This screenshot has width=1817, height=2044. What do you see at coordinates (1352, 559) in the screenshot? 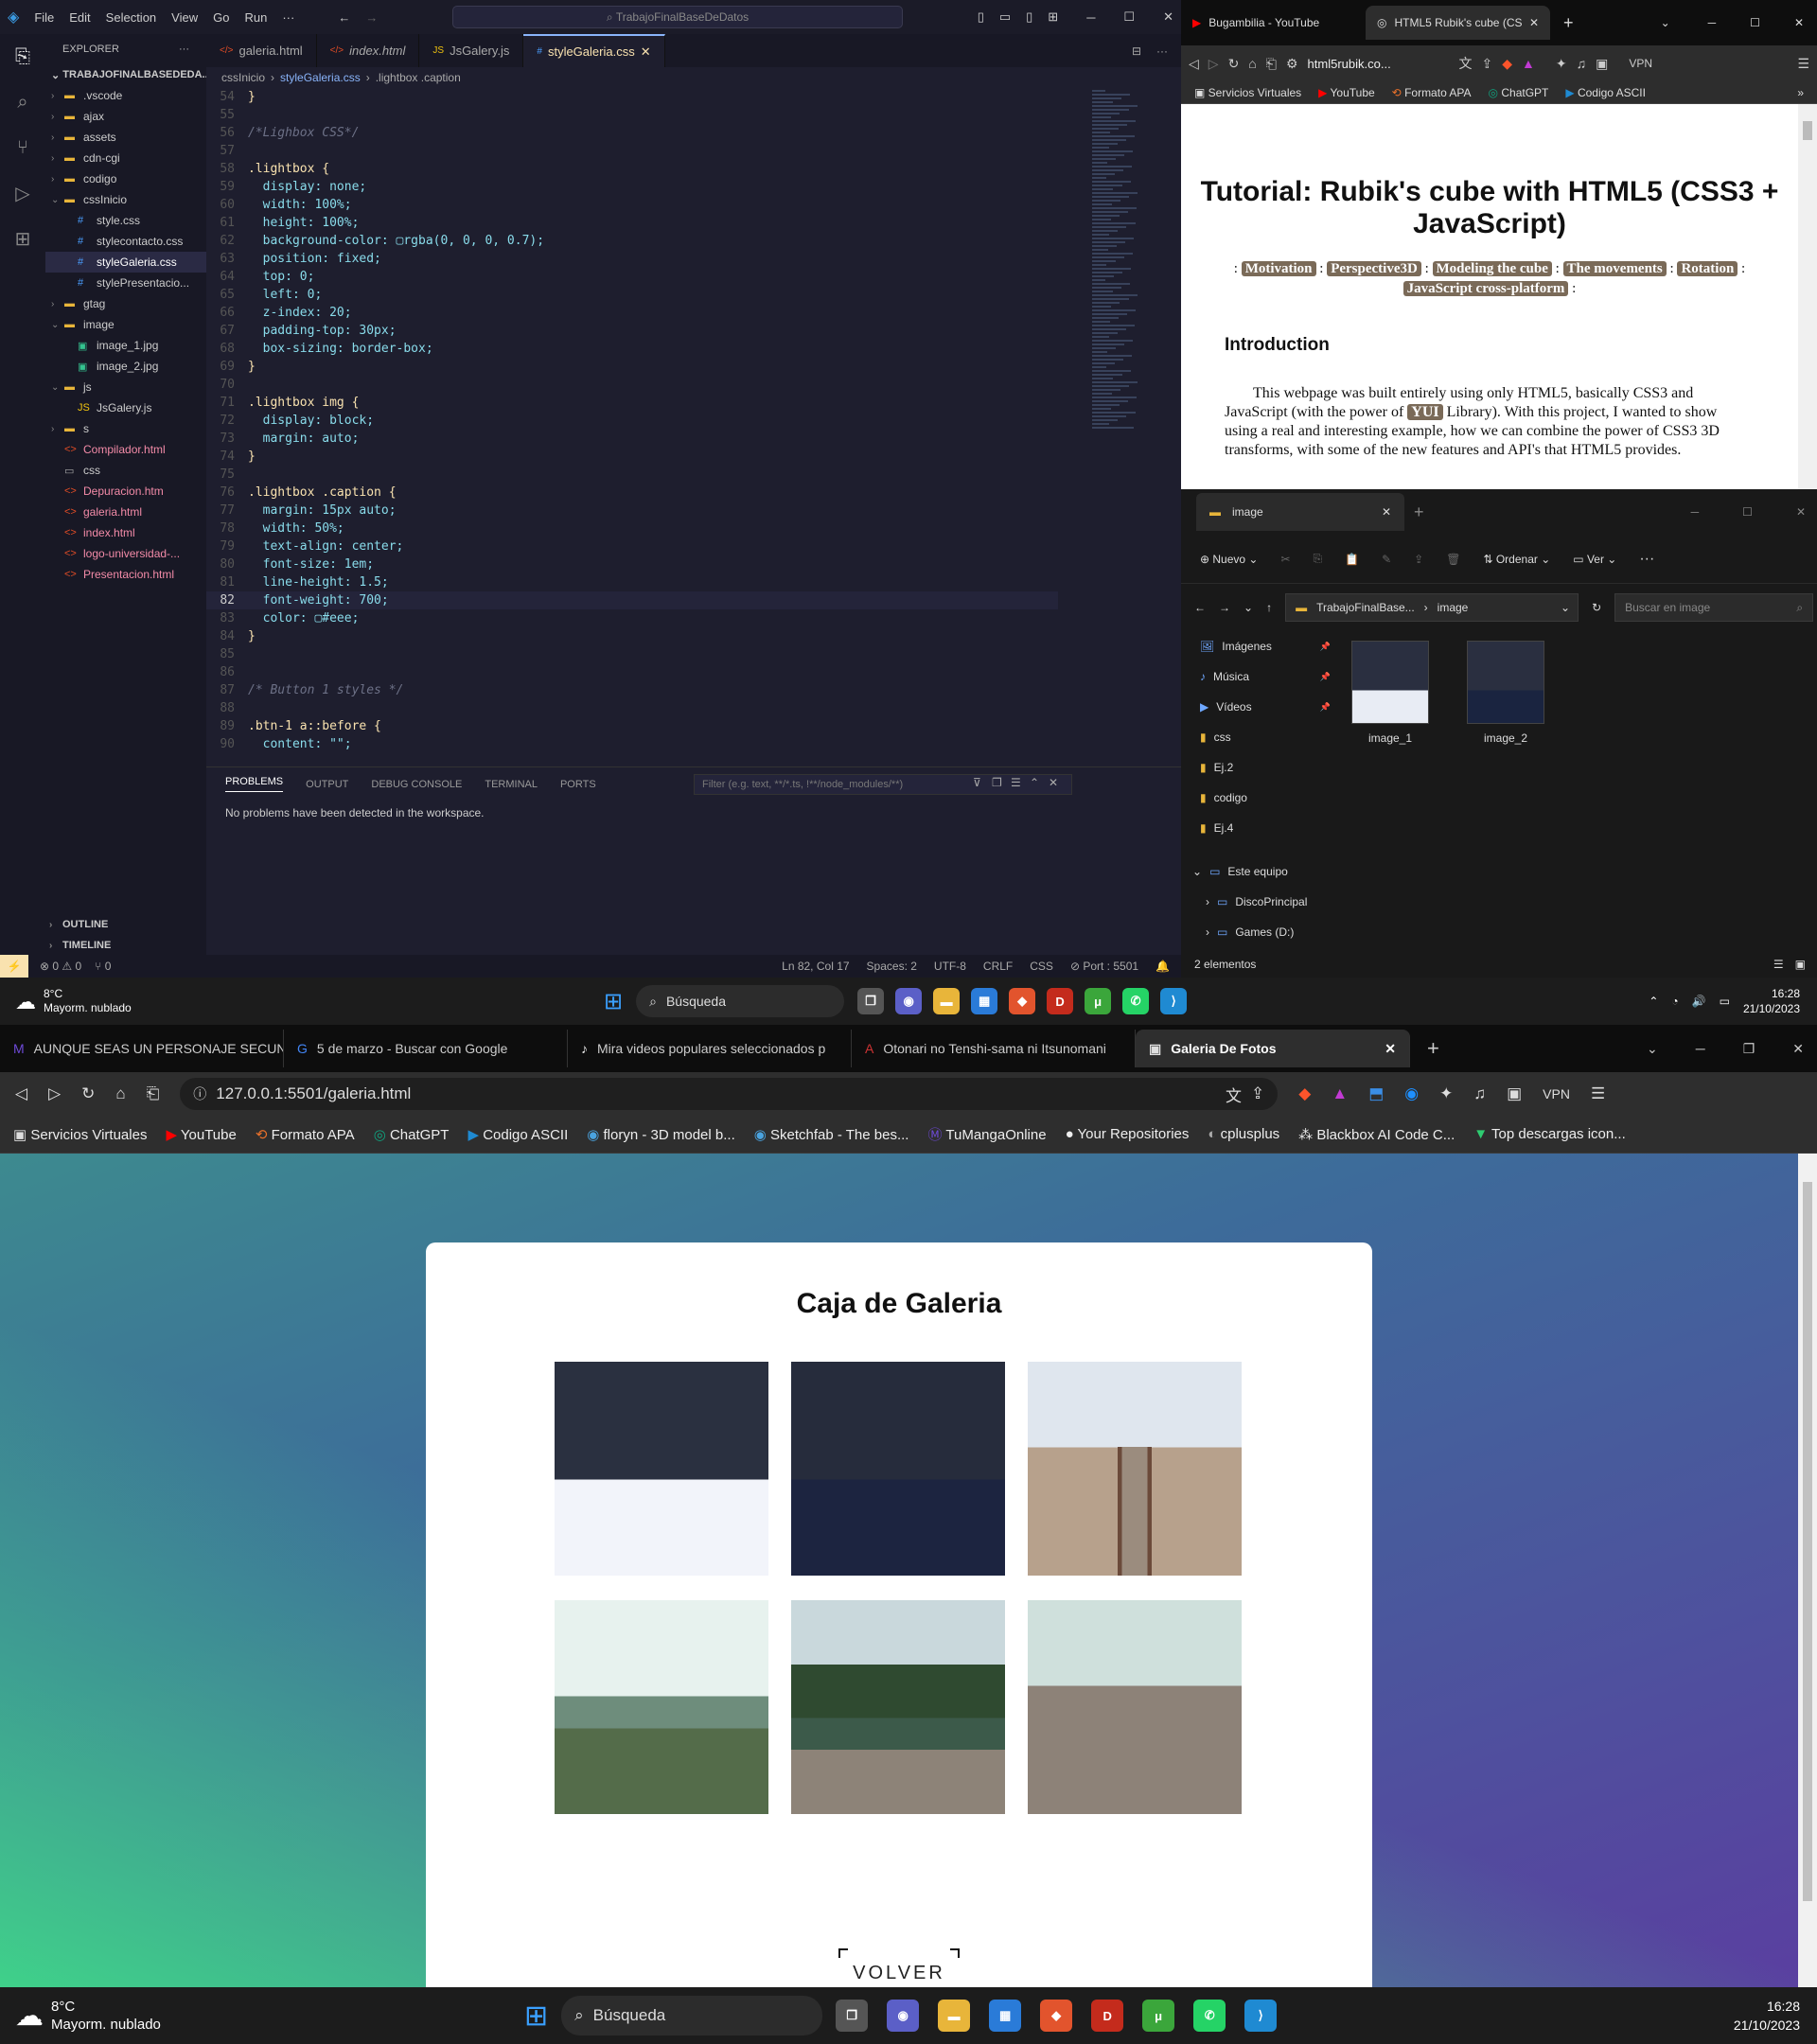
I see `paste-icon: 📋` at bounding box center [1352, 559].